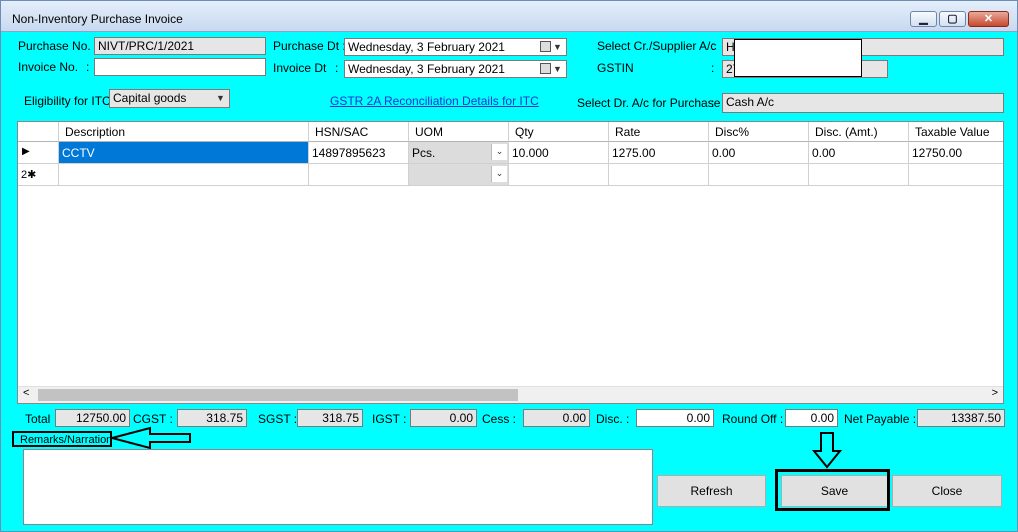  I want to click on dr-account-label: Select Dr. A/c for Purchase, so click(649, 103).